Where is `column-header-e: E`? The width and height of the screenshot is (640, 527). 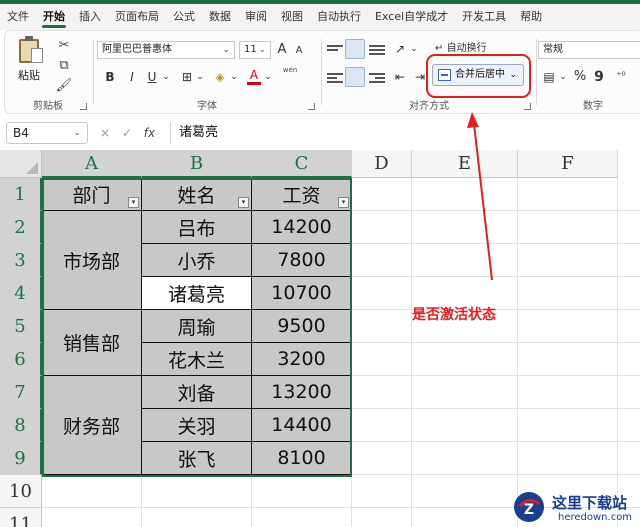 column-header-e: E is located at coordinates (465, 164).